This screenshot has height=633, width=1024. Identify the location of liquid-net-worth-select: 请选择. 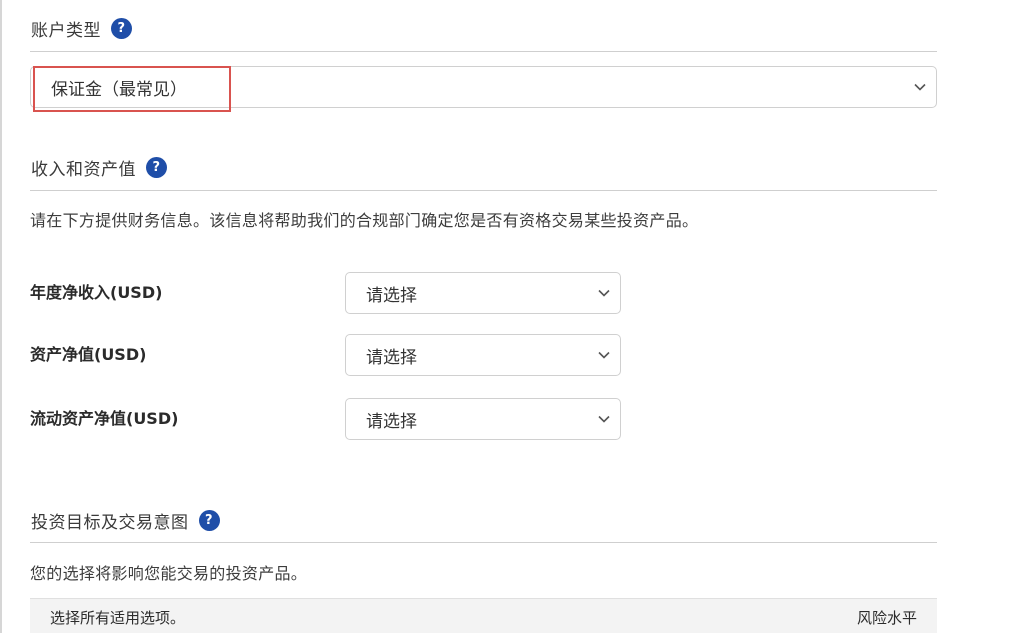
(483, 419).